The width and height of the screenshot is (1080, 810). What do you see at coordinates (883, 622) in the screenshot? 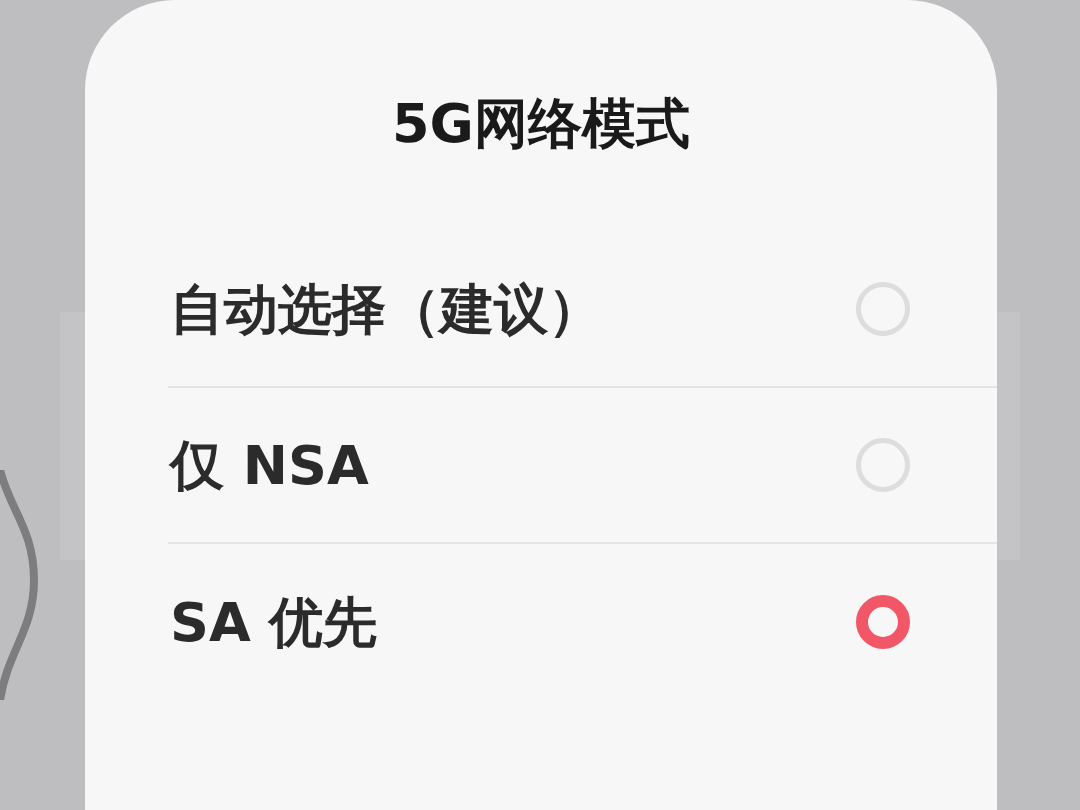
I see `radio-button` at bounding box center [883, 622].